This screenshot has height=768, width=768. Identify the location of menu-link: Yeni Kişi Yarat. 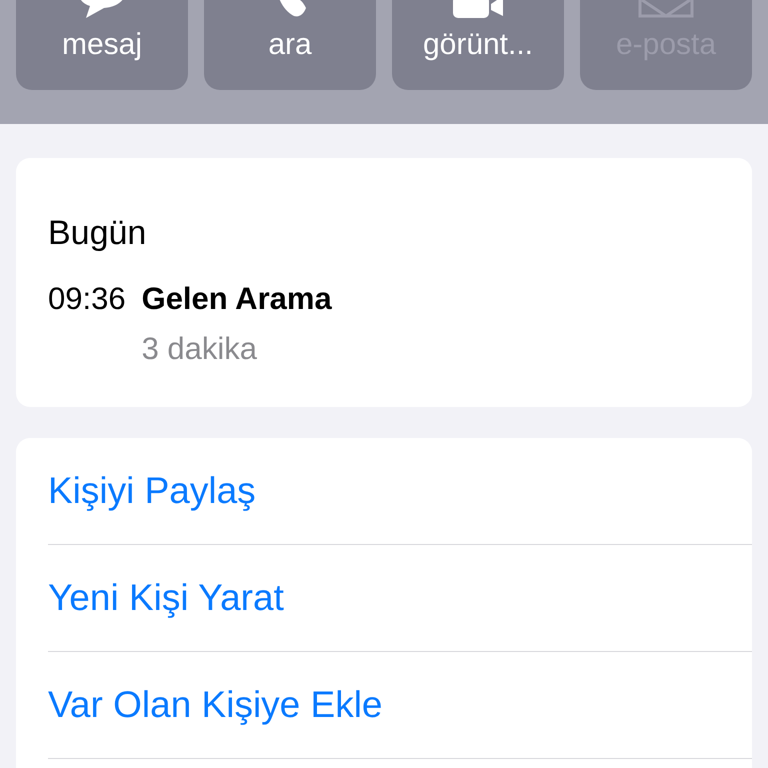
(166, 598).